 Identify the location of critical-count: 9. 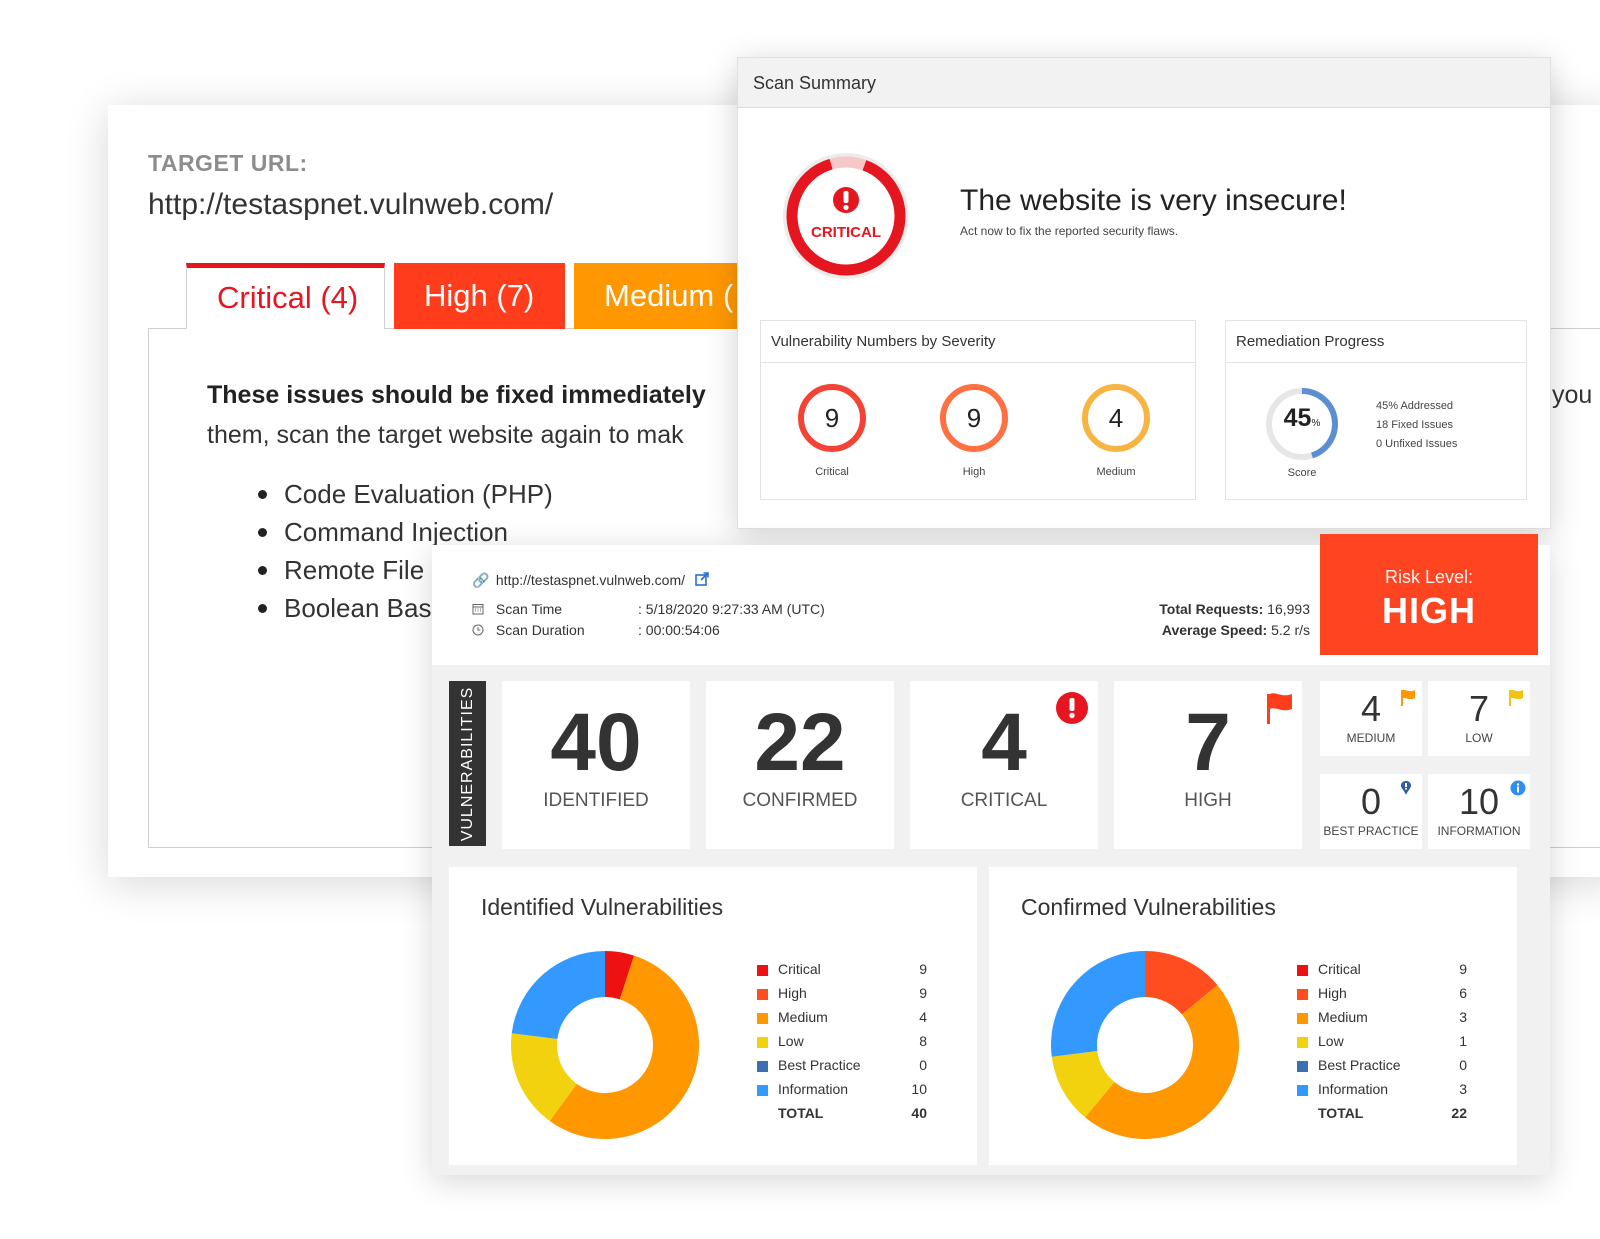
(832, 418).